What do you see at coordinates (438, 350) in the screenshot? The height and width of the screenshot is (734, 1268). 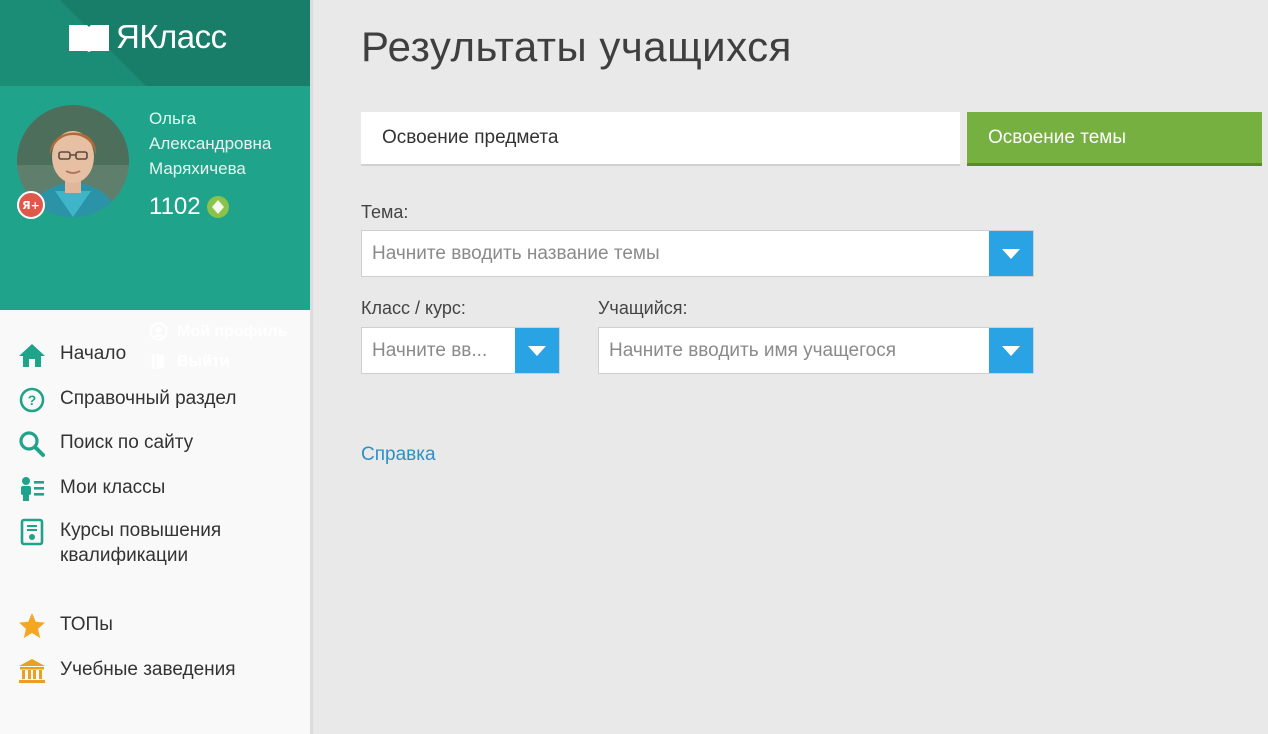 I see `class-input` at bounding box center [438, 350].